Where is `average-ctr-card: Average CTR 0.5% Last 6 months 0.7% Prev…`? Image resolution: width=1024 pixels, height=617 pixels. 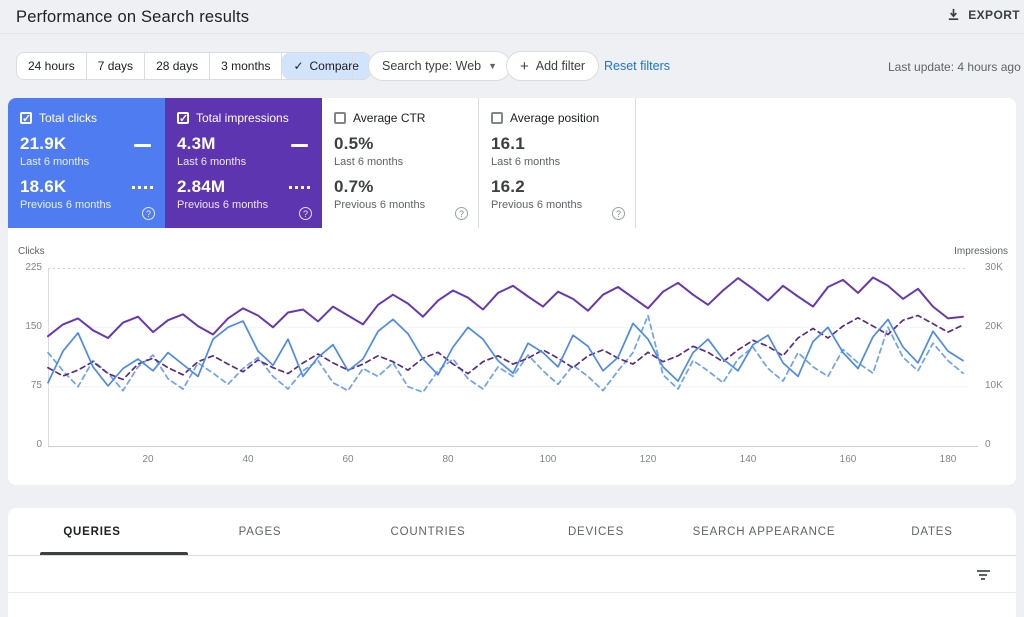
average-ctr-card: Average CTR 0.5% Last 6 months 0.7% Prev… is located at coordinates (400, 163).